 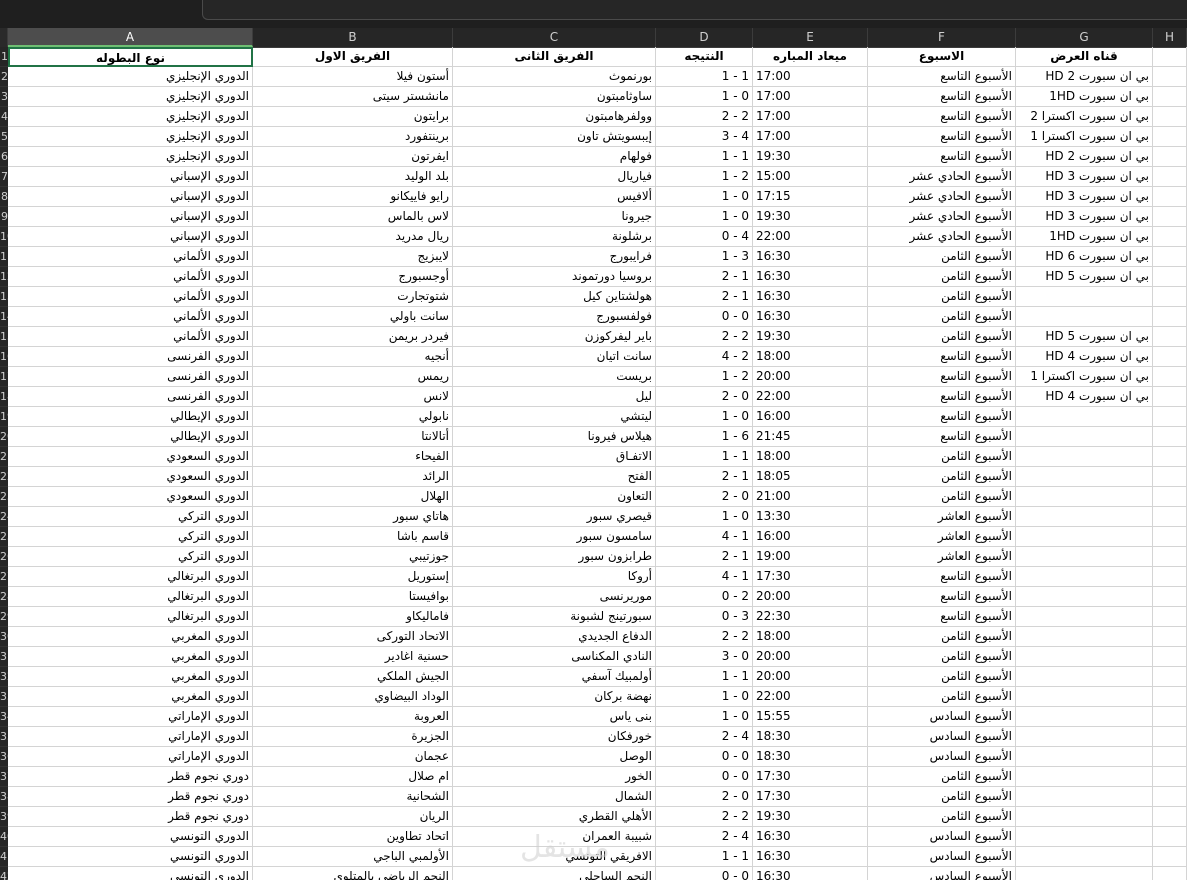 What do you see at coordinates (942, 217) in the screenshot?
I see `table-cell: الأسبوع الحادي عشر` at bounding box center [942, 217].